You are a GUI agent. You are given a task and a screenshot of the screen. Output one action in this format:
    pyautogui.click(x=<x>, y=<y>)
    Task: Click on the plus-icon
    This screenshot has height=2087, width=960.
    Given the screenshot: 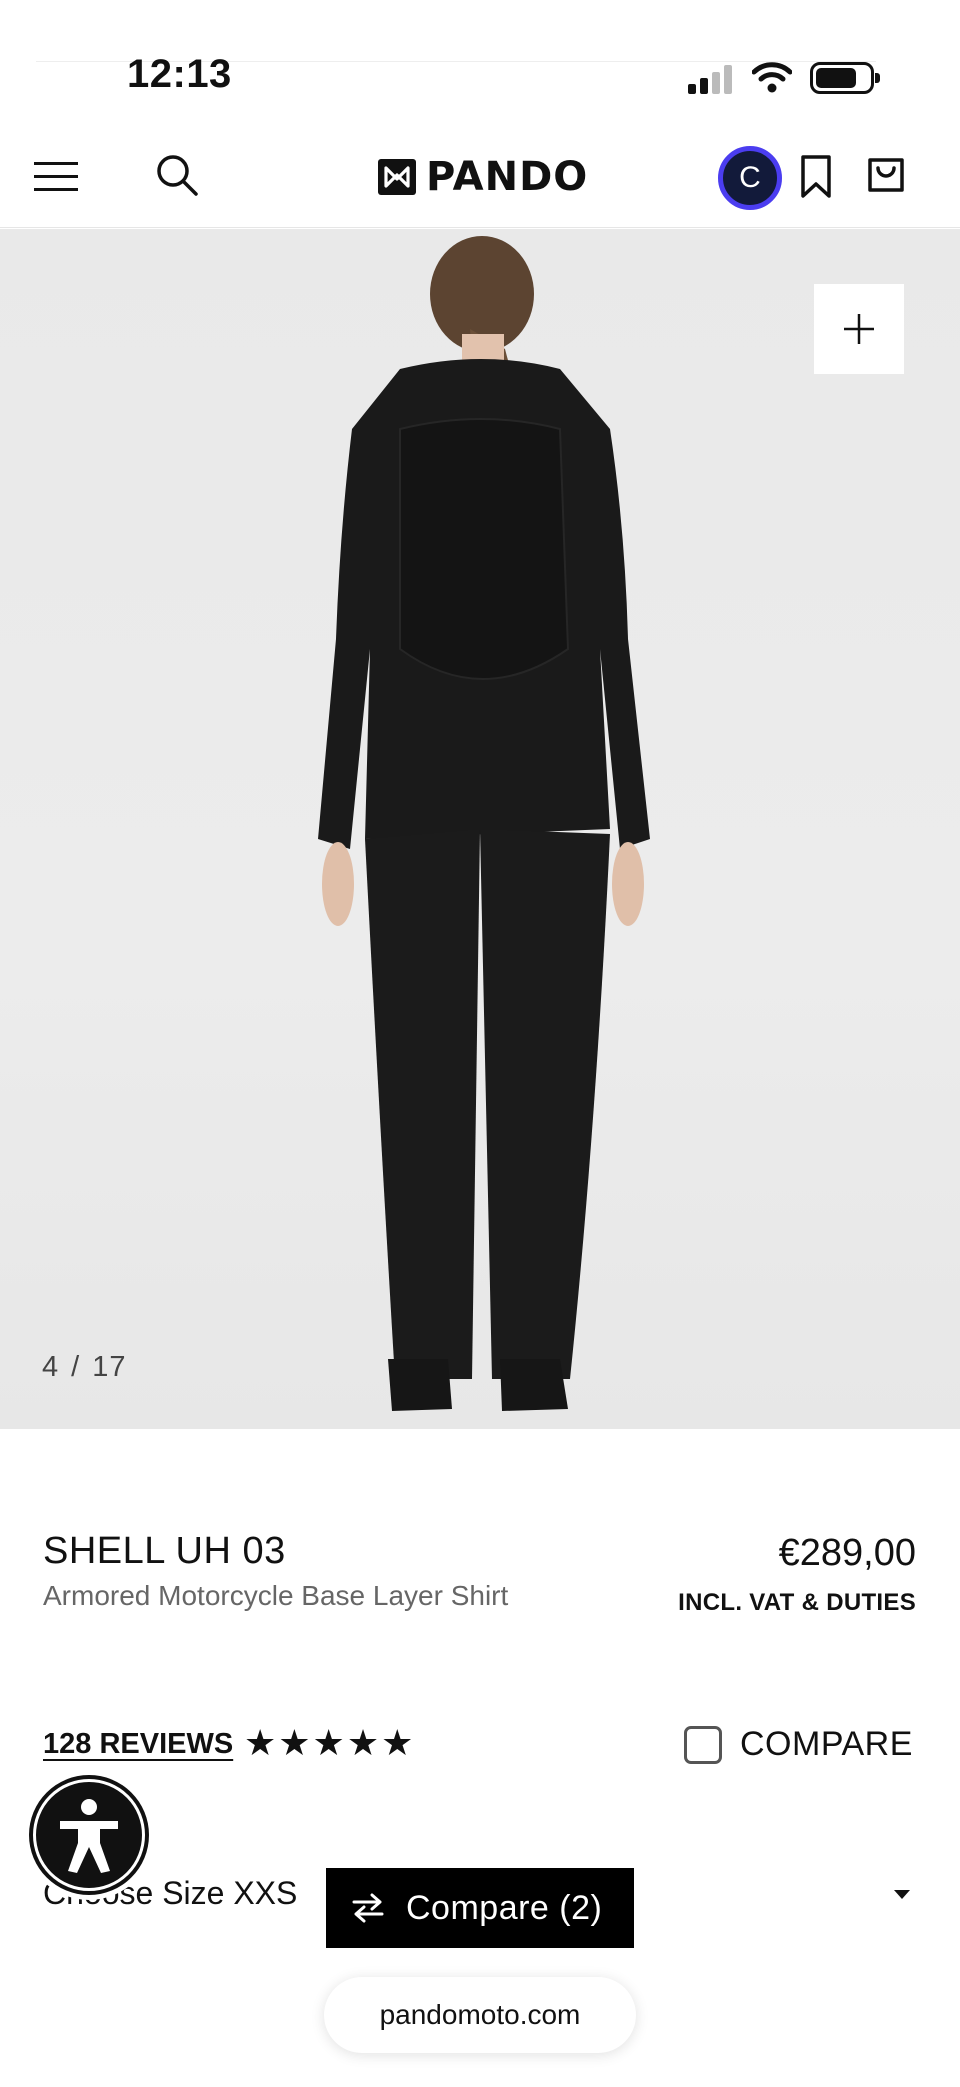 What is the action you would take?
    pyautogui.click(x=859, y=329)
    